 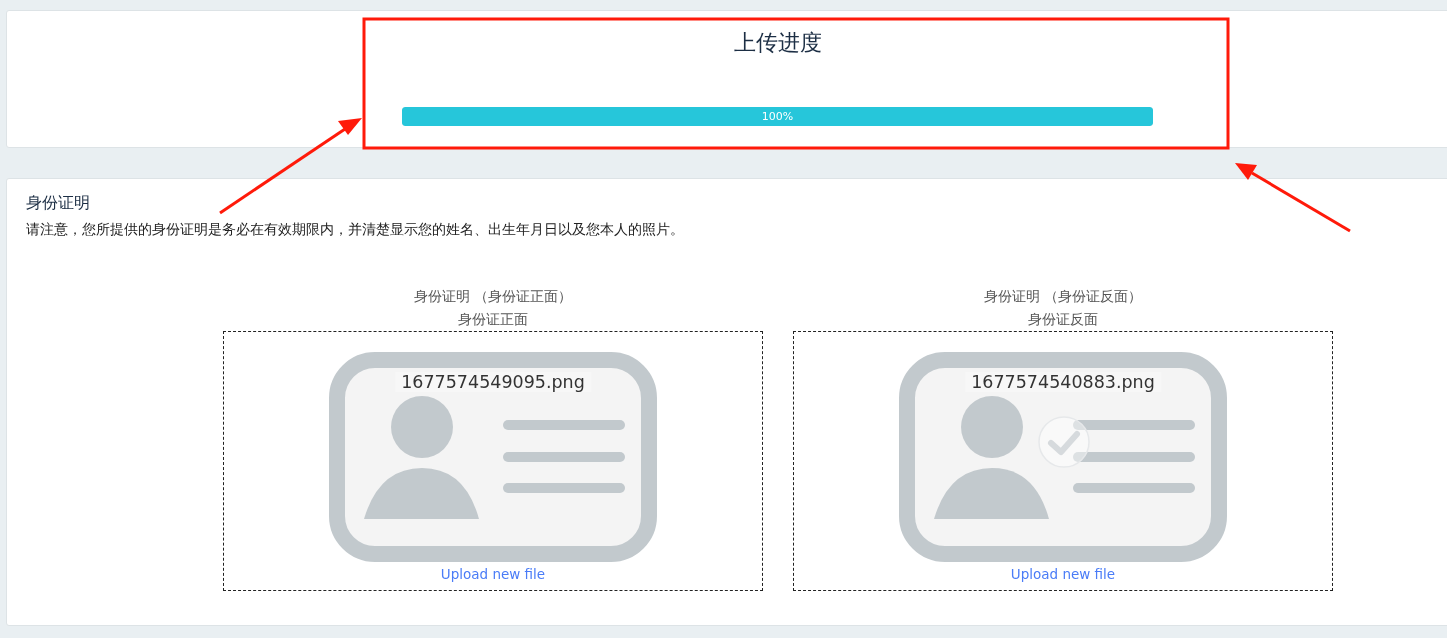 What do you see at coordinates (777, 116) in the screenshot?
I see `progress-percent: 100%` at bounding box center [777, 116].